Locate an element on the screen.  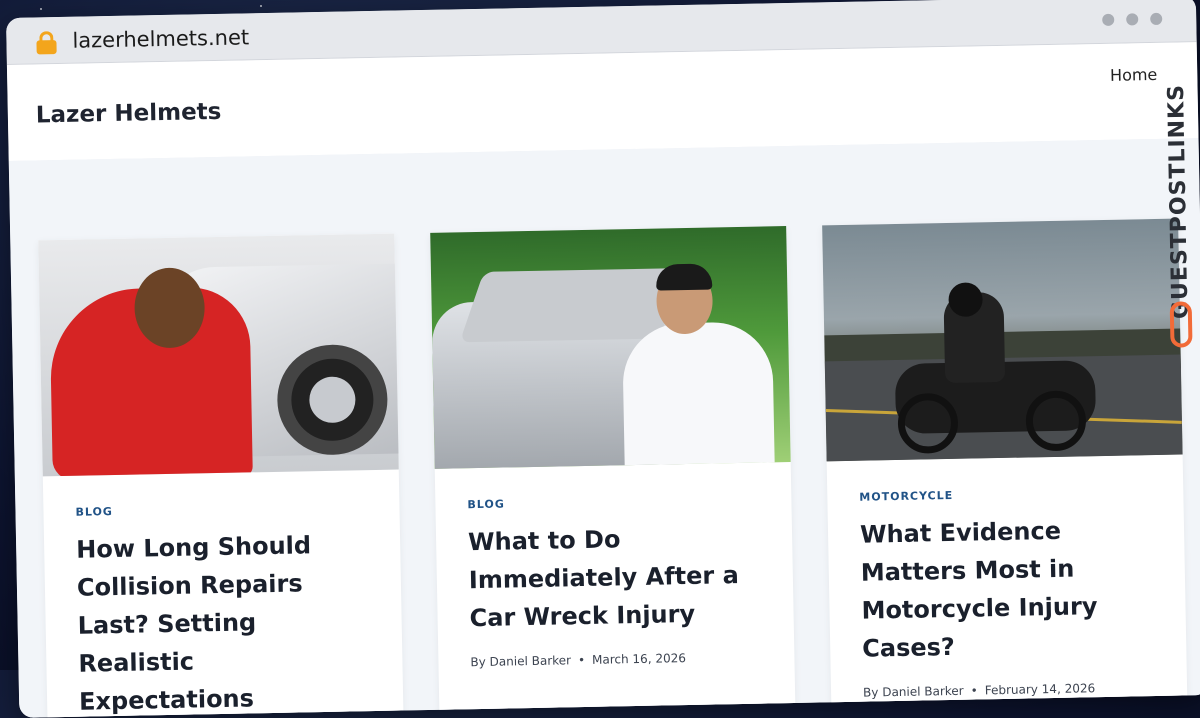
post-date: February 14, 2026 is located at coordinates (1040, 689).